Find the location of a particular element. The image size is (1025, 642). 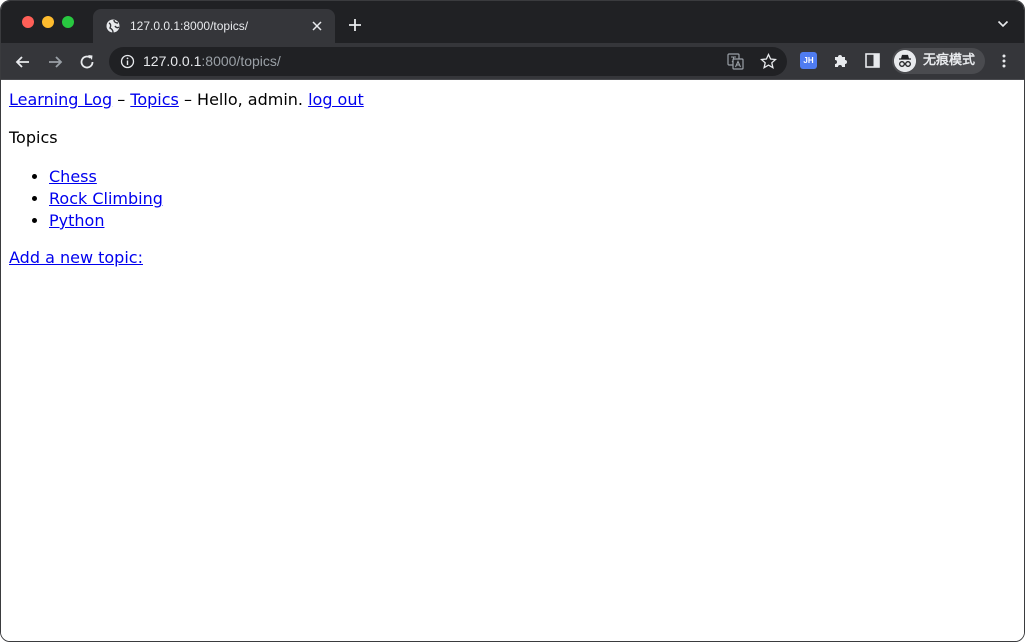

back-icon is located at coordinates (23, 62).